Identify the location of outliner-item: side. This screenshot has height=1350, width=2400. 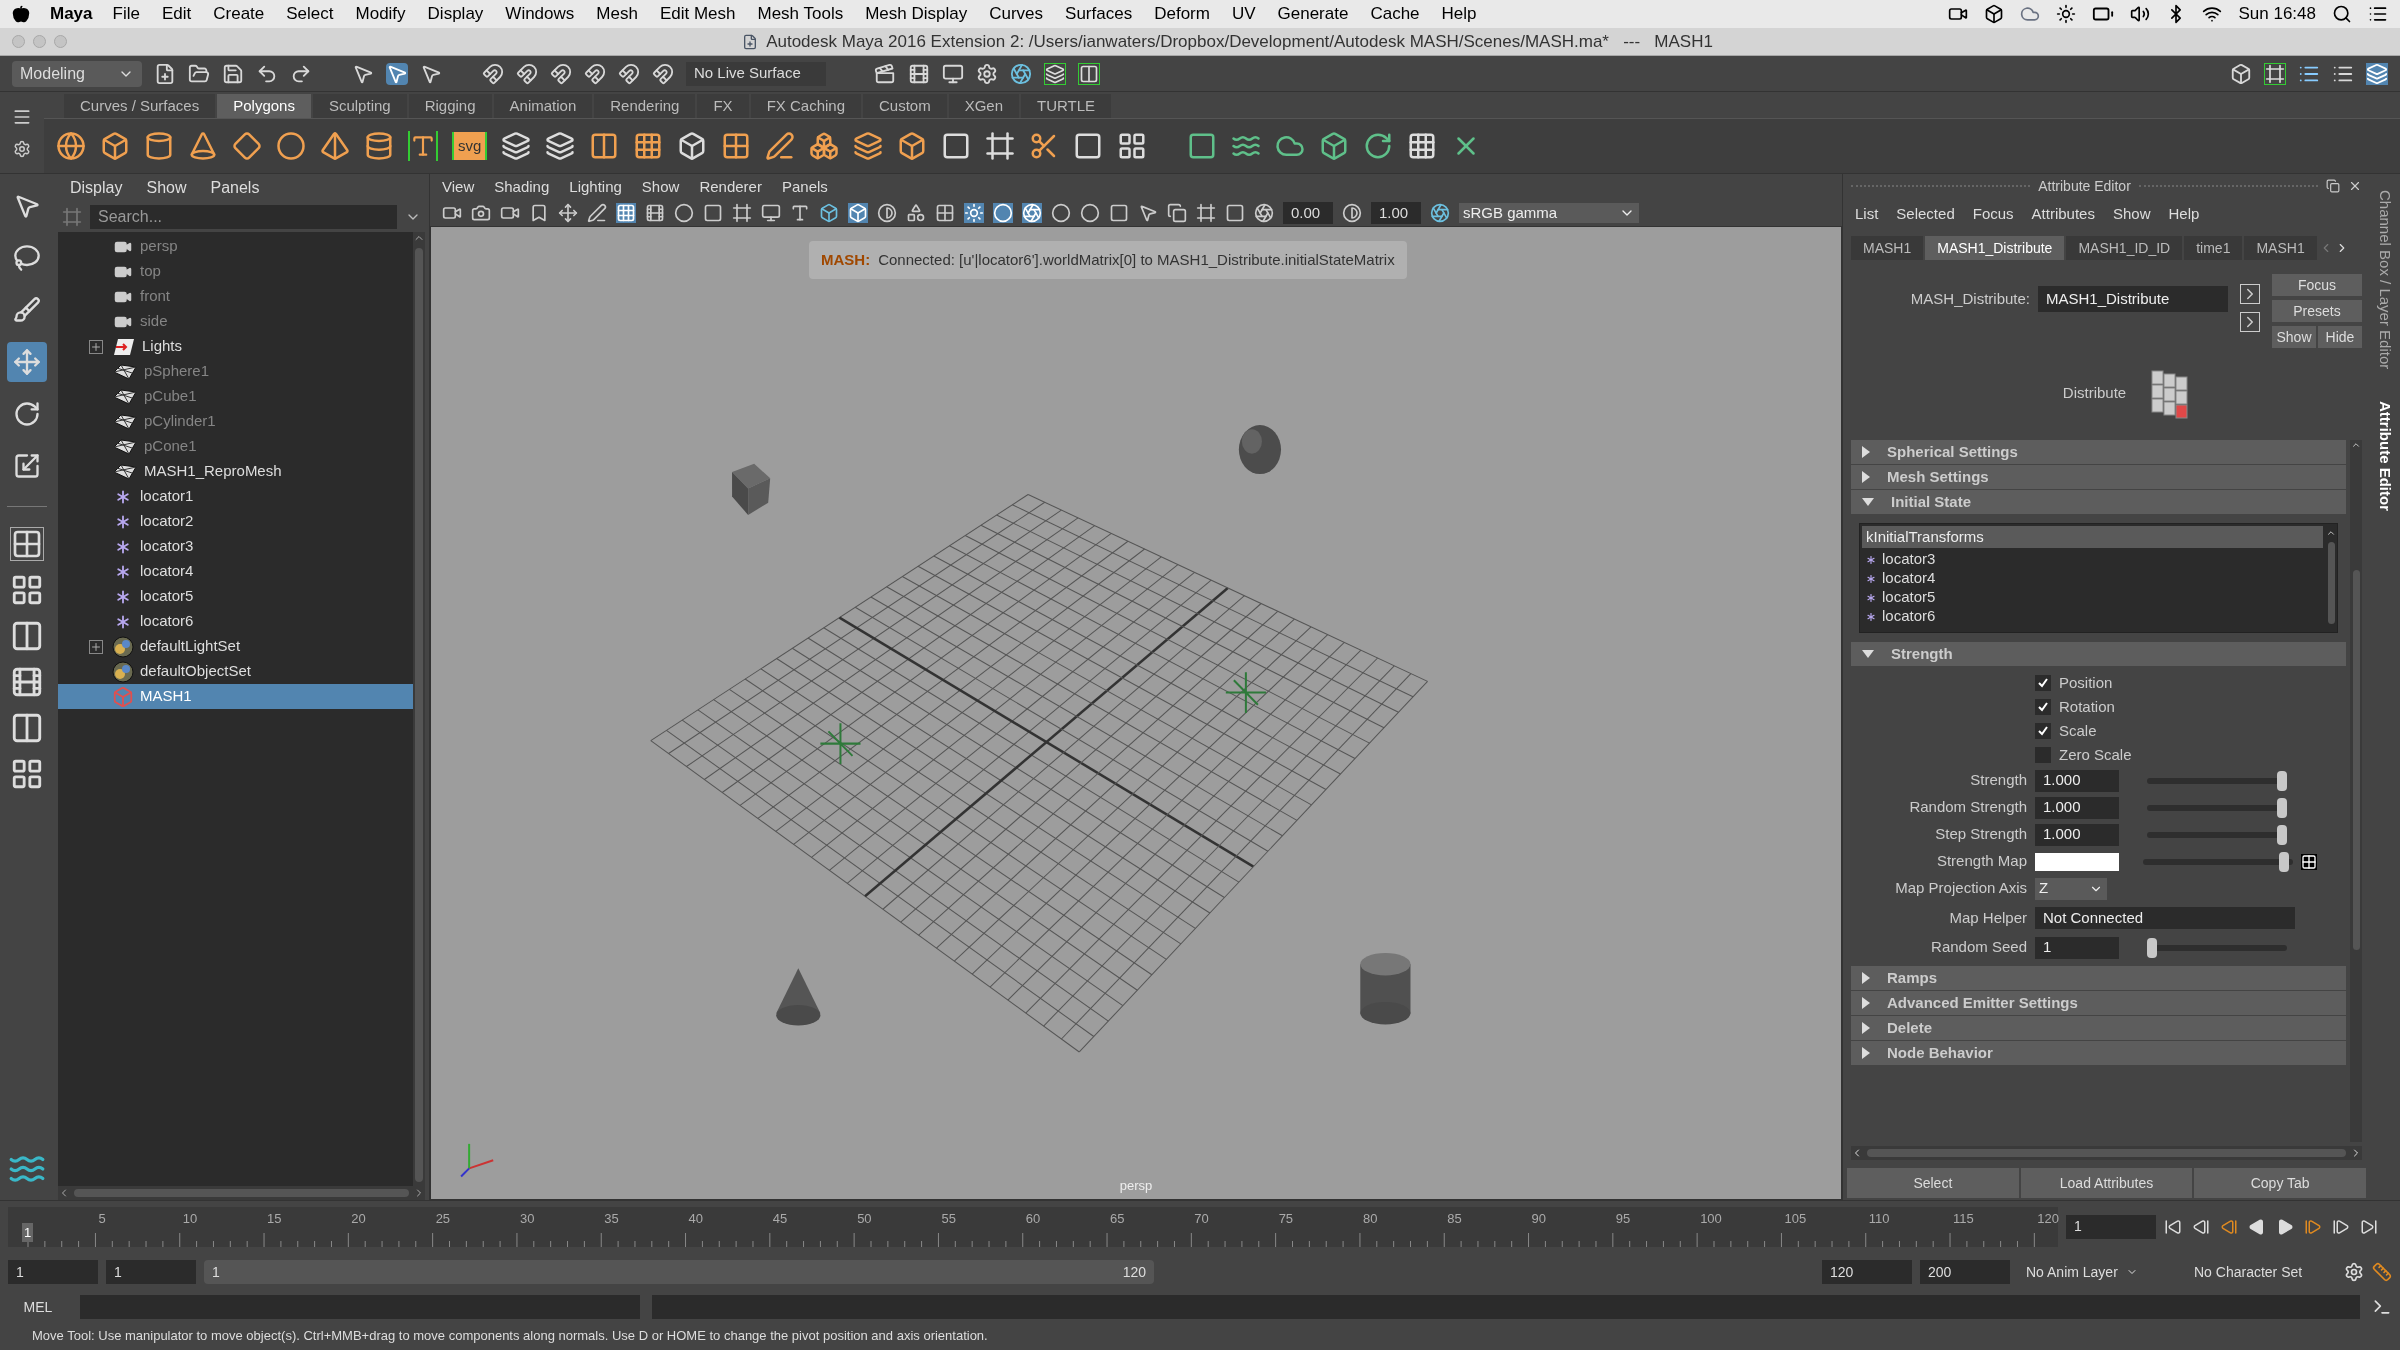
(235, 321).